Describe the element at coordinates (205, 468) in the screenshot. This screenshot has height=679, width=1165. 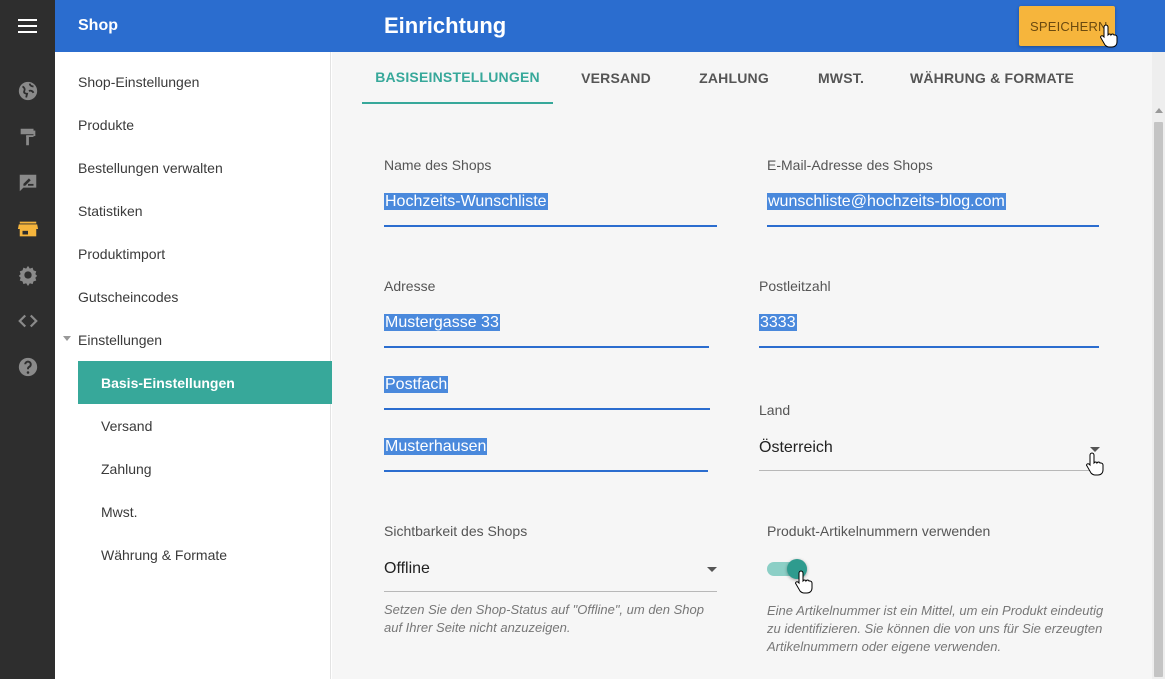
I see `sidebar-subitem-zahlung: Zahlung` at that location.